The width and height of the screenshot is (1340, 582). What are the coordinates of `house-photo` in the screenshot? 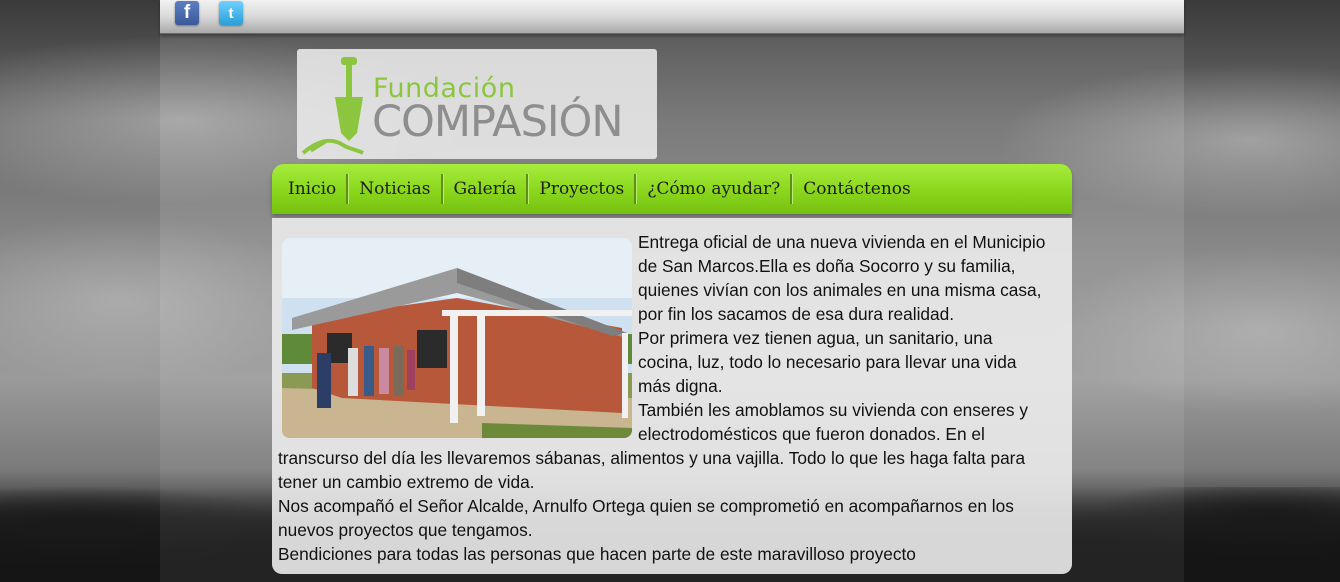 It's located at (457, 338).